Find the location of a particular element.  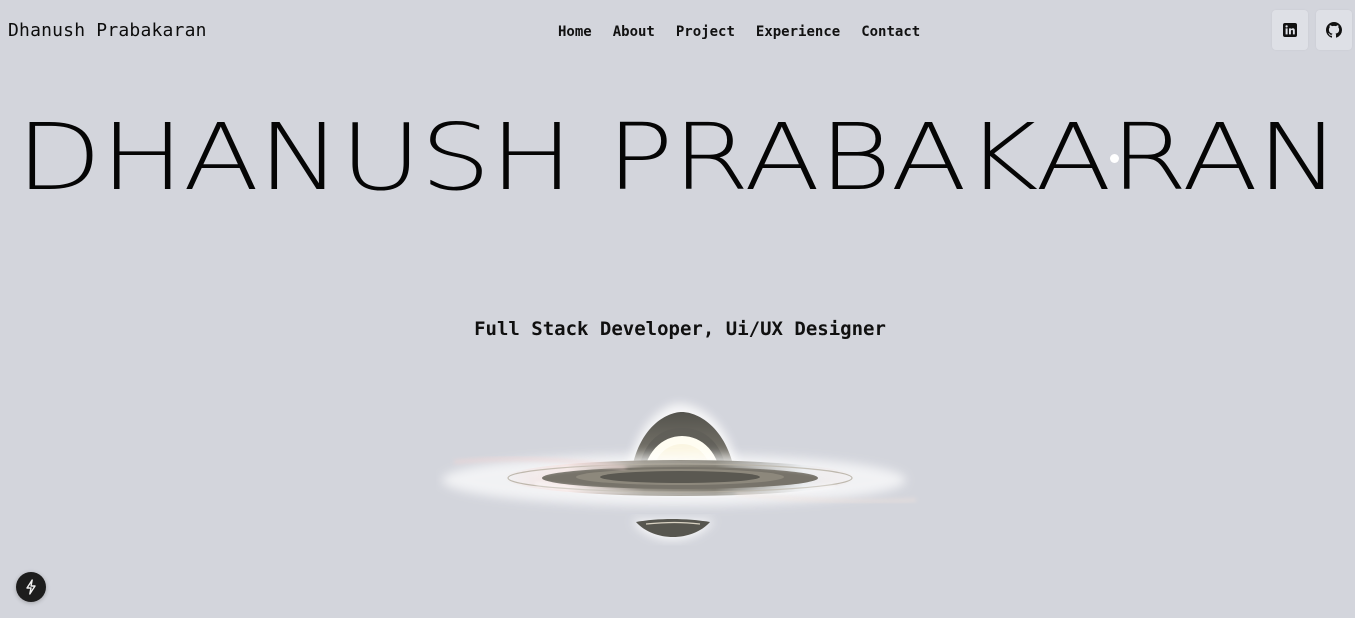

nav-link-contact: Contact is located at coordinates (890, 32).